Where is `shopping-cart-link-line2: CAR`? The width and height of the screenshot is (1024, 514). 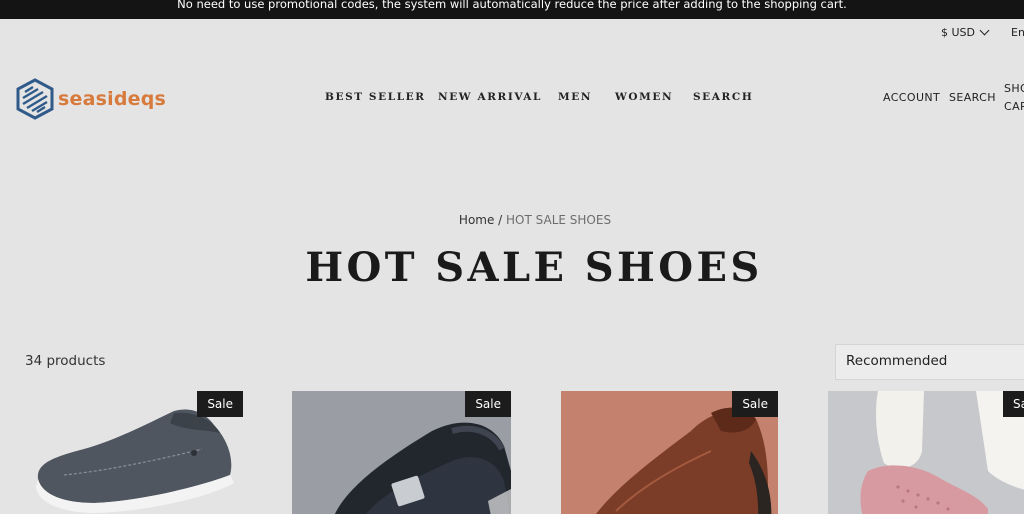
shopping-cart-link-line2: CAR is located at coordinates (1014, 106).